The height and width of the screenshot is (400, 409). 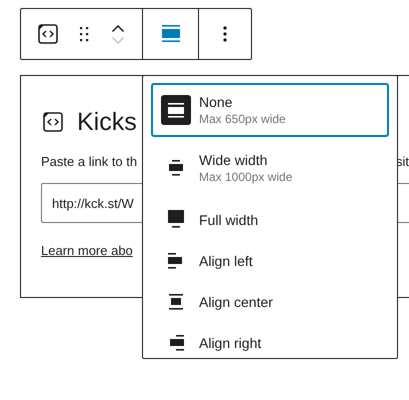 What do you see at coordinates (176, 110) in the screenshot?
I see `none-alignment-icon` at bounding box center [176, 110].